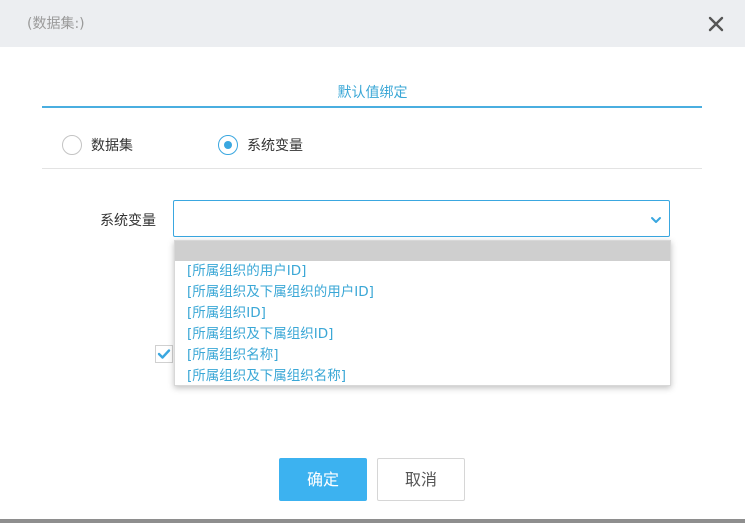 This screenshot has height=523, width=745. I want to click on cancel-button: 取消, so click(421, 479).